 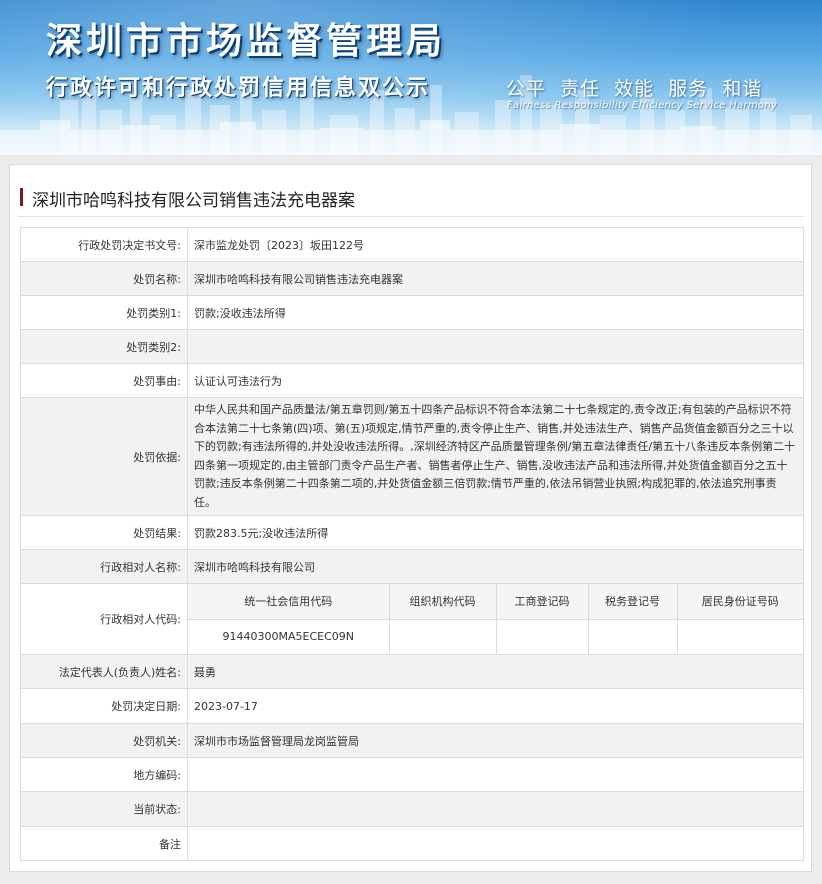 What do you see at coordinates (495, 671) in the screenshot?
I see `legal-rep-value: 聂勇` at bounding box center [495, 671].